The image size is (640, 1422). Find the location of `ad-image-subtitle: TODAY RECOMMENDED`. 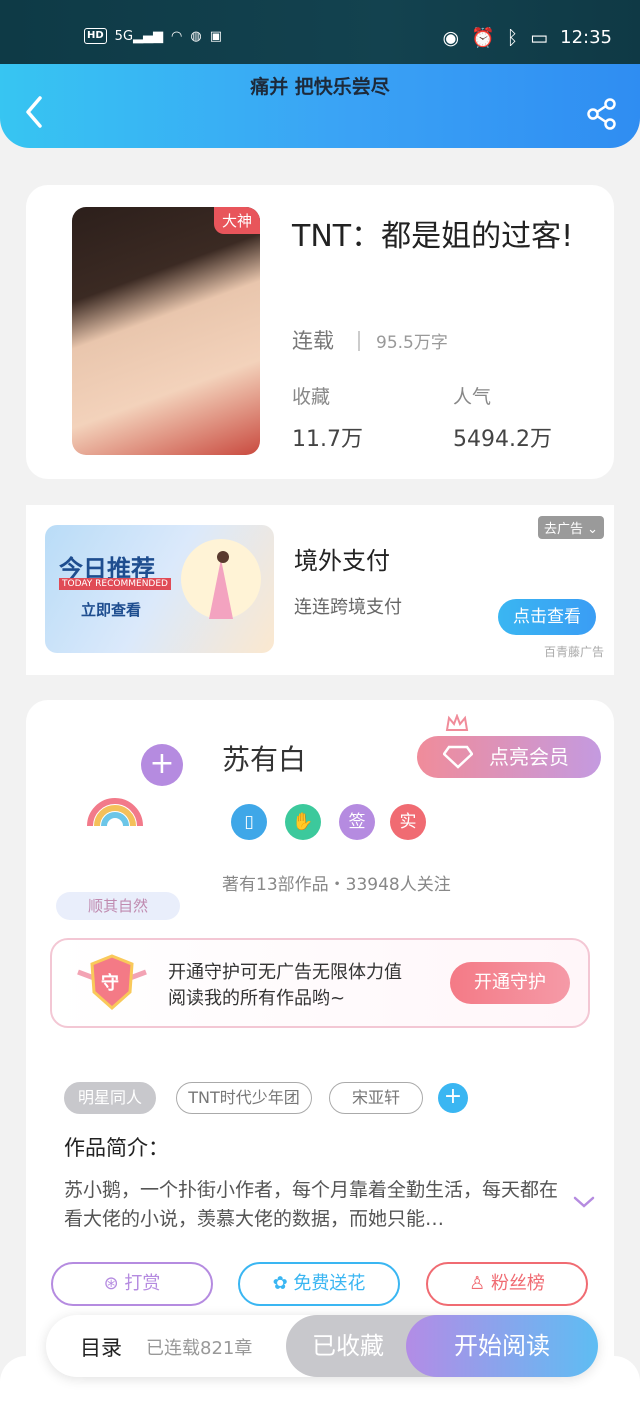

ad-image-subtitle: TODAY RECOMMENDED is located at coordinates (115, 584).